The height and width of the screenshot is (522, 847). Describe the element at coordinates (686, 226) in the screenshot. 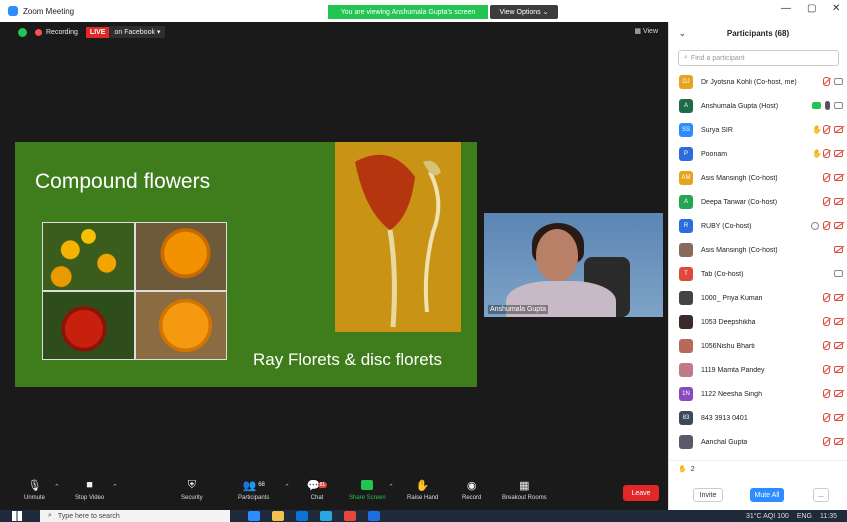

I see `avatar: R` at that location.